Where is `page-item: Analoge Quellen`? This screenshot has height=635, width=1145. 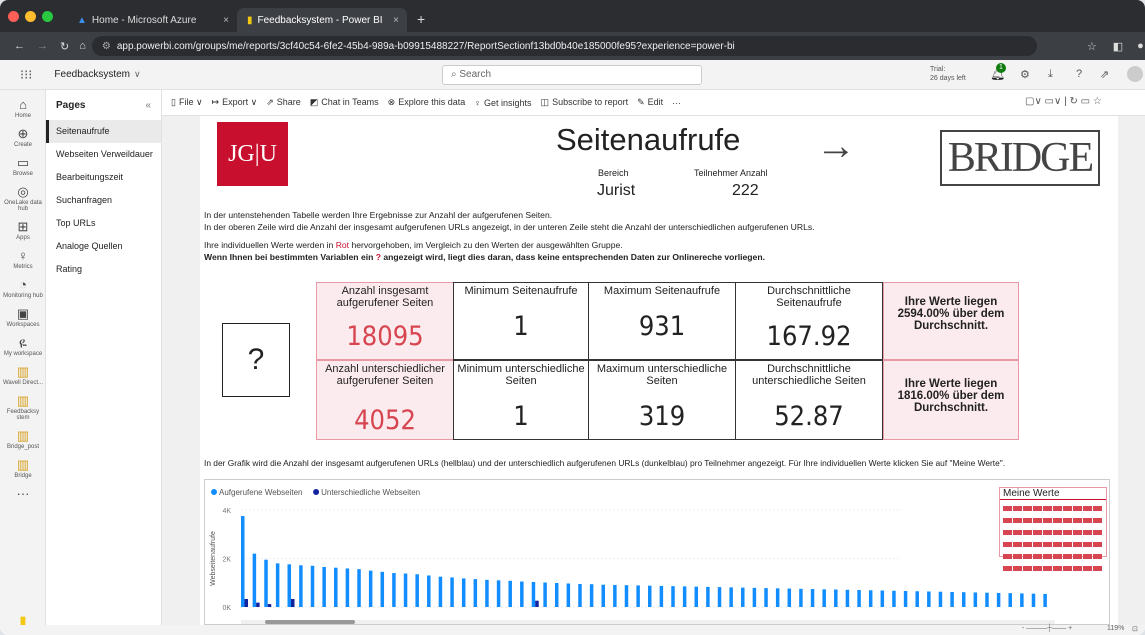
page-item: Analoge Quellen is located at coordinates (103, 246).